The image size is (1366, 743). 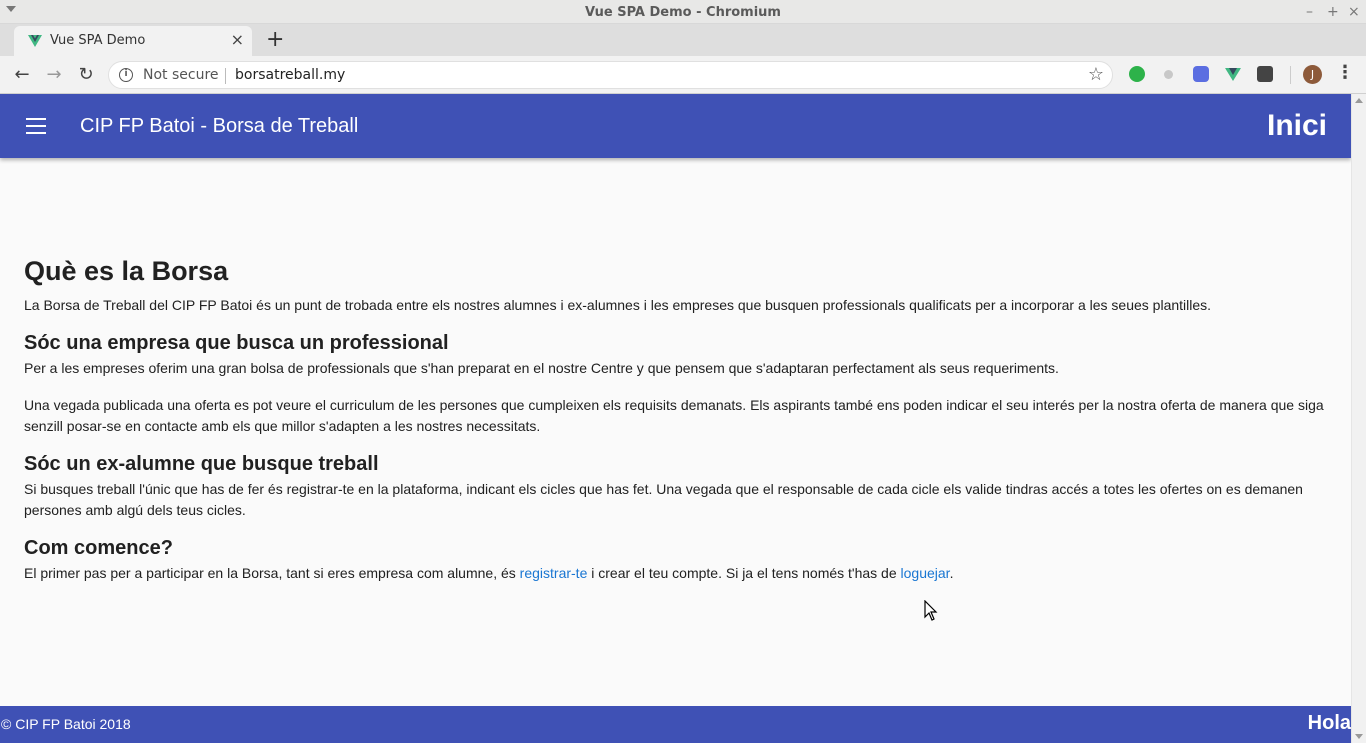 I want to click on tab-title: Vue SPA Demo, so click(x=98, y=40).